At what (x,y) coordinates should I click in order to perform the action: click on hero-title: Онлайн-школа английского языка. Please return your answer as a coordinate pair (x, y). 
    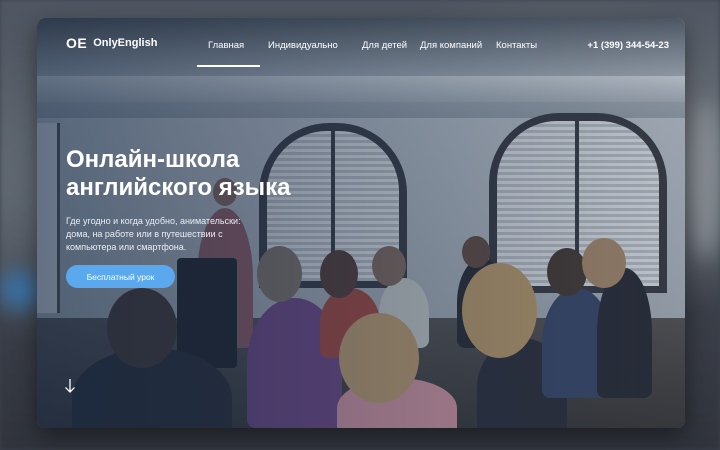
    Looking at the image, I should click on (216, 174).